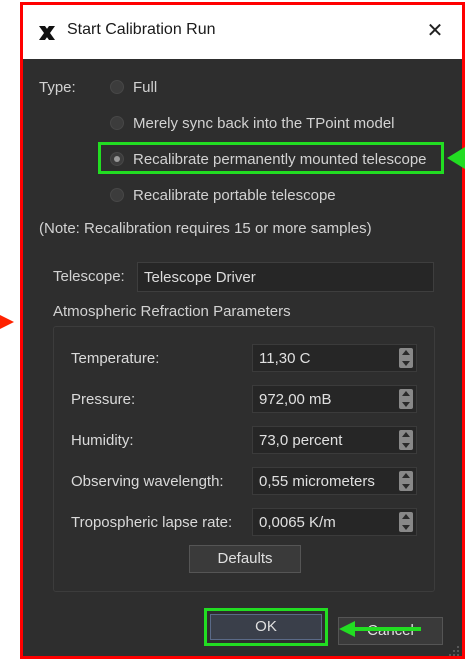 This screenshot has width=465, height=661. I want to click on telescope-label: Telescope:, so click(89, 276).